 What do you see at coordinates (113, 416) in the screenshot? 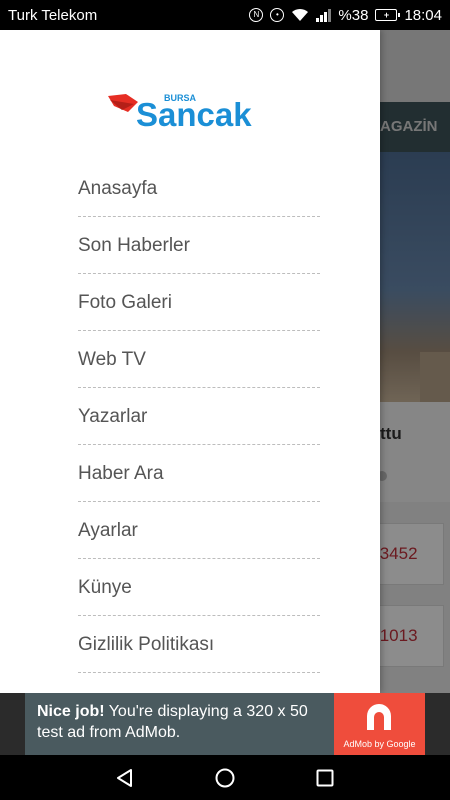
I see `menu-item-label: Yazarlar` at bounding box center [113, 416].